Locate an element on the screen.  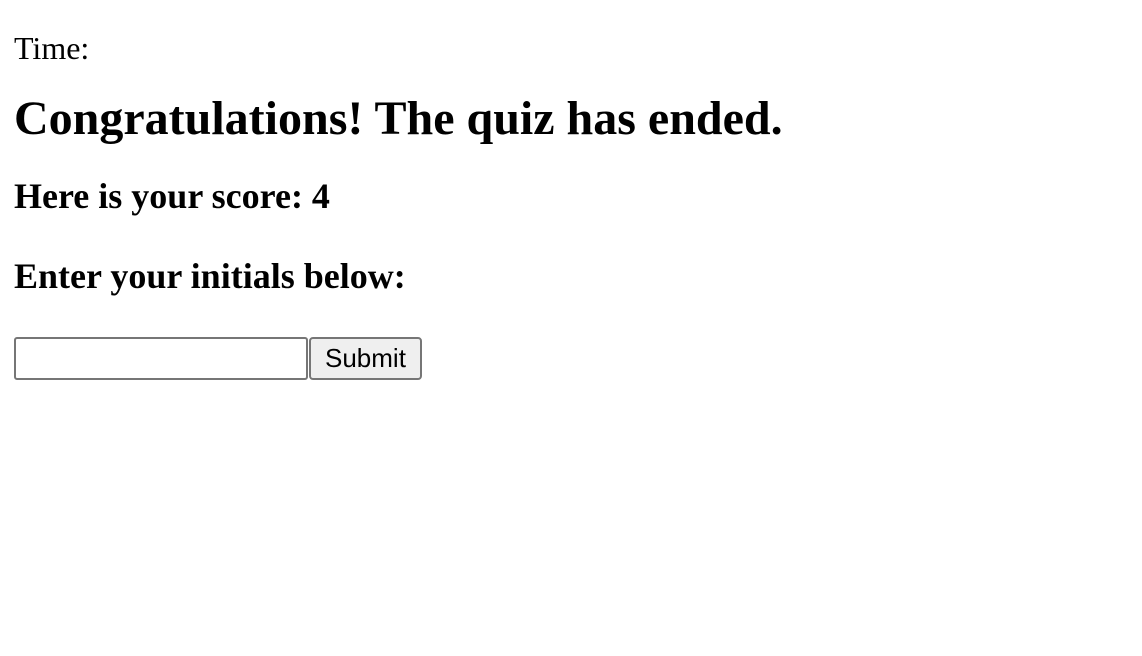
timer-label: Time: is located at coordinates (52, 48).